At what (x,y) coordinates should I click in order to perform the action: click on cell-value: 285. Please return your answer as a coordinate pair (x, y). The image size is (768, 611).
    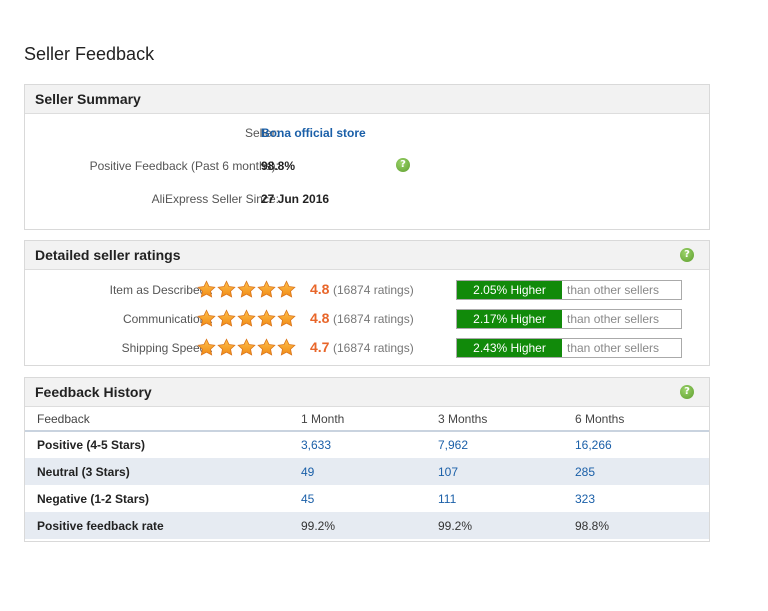
    Looking at the image, I should click on (636, 471).